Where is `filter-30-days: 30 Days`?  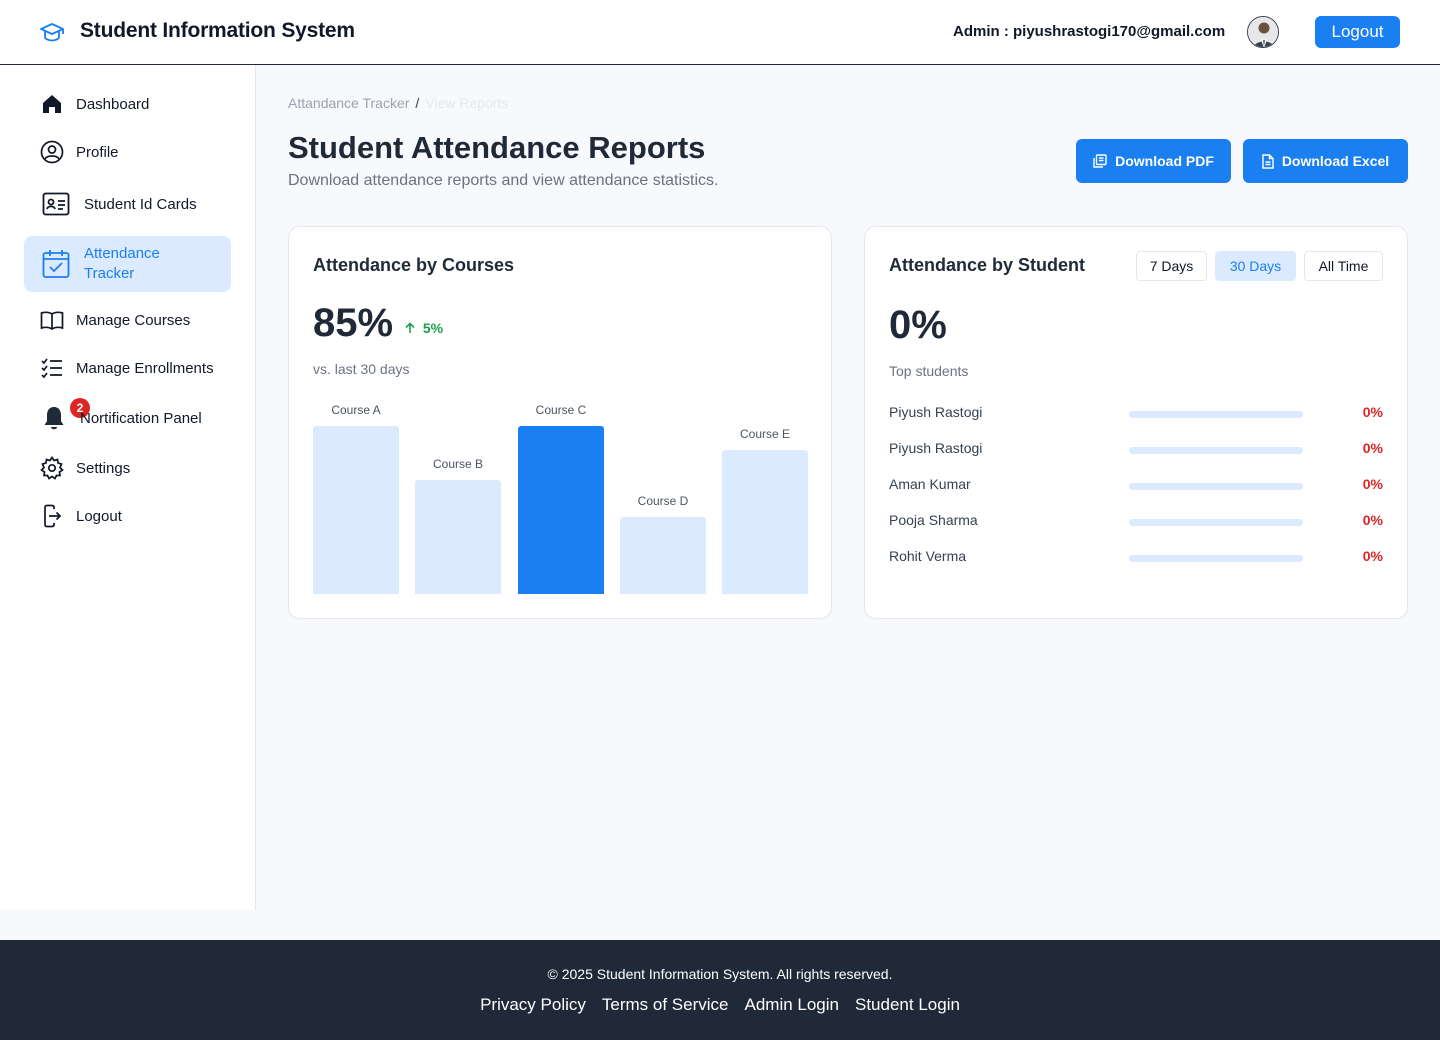 filter-30-days: 30 Days is located at coordinates (1255, 266).